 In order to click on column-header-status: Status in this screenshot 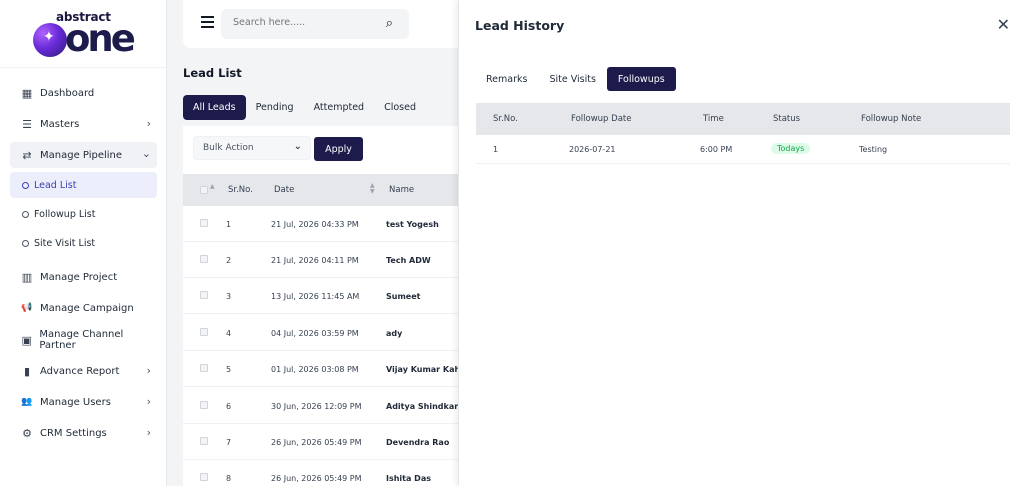, I will do `click(787, 119)`.